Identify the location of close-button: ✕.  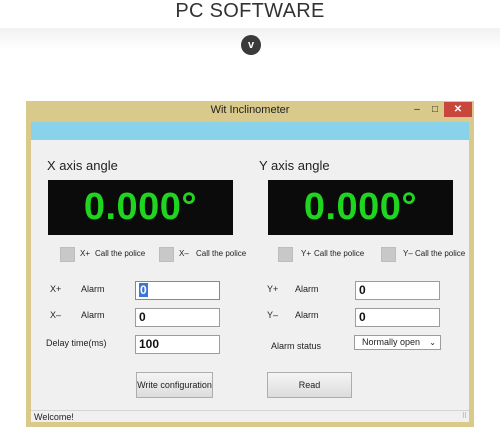
(458, 109).